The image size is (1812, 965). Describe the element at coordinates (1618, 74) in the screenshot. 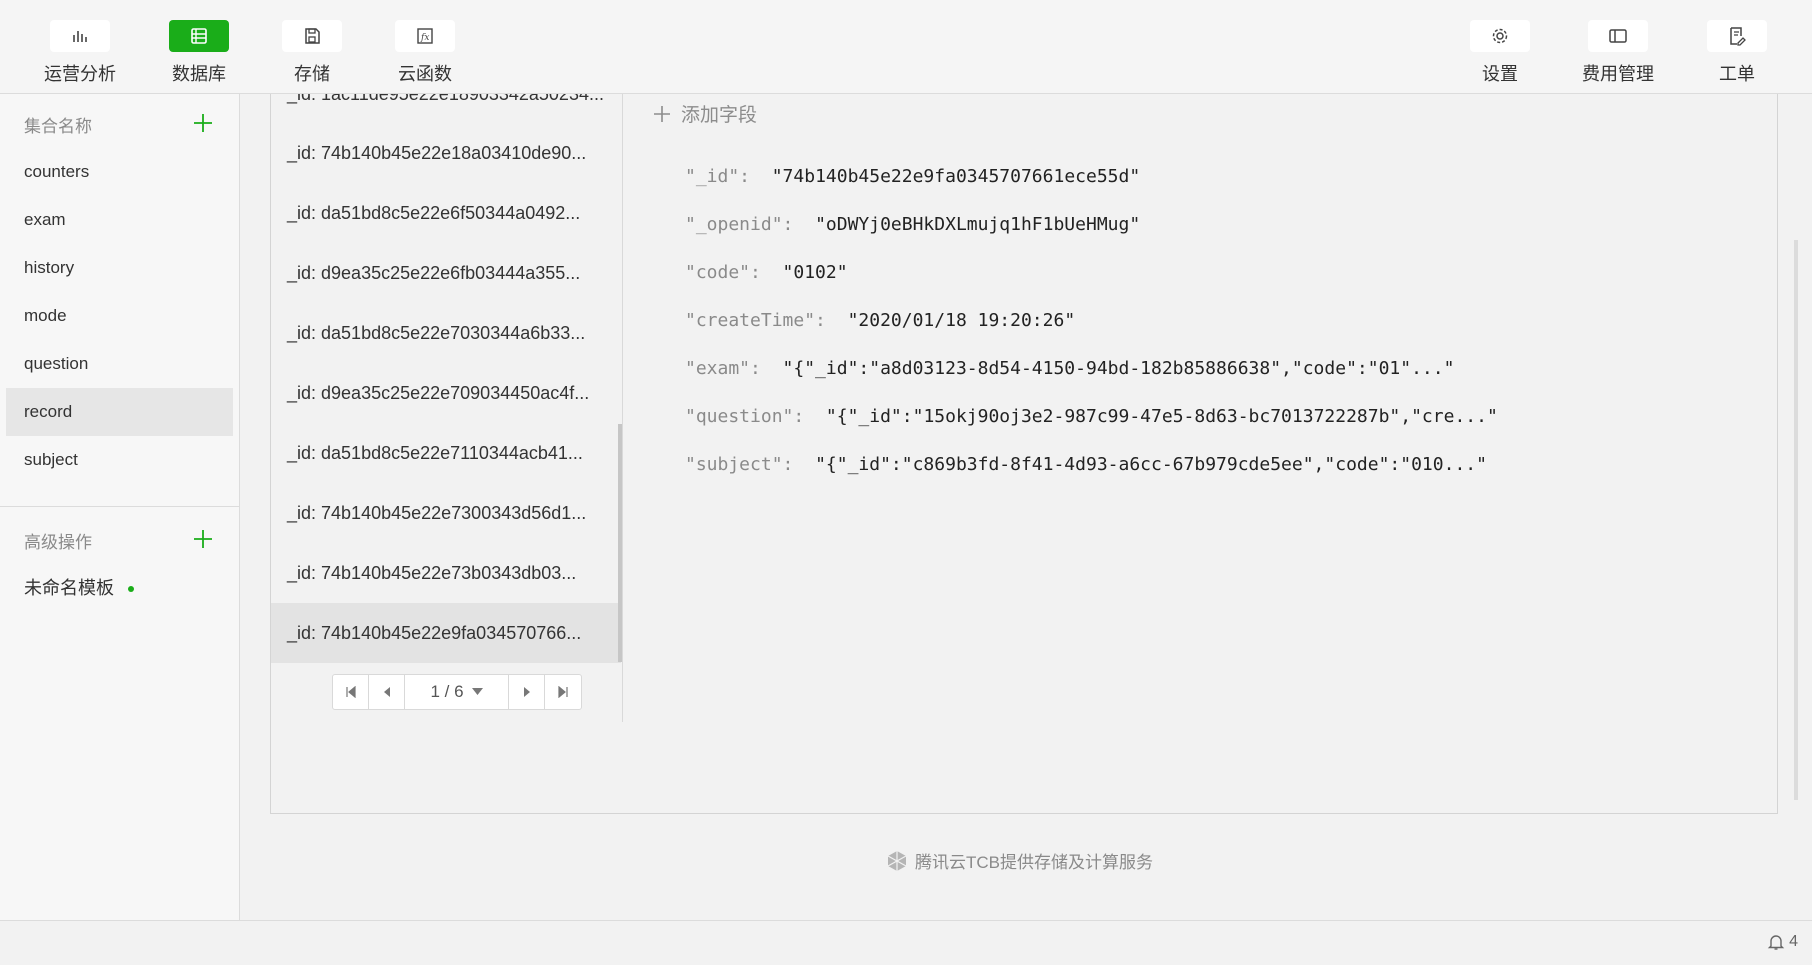

I see `toolbar-billing-label: 费用管理` at that location.